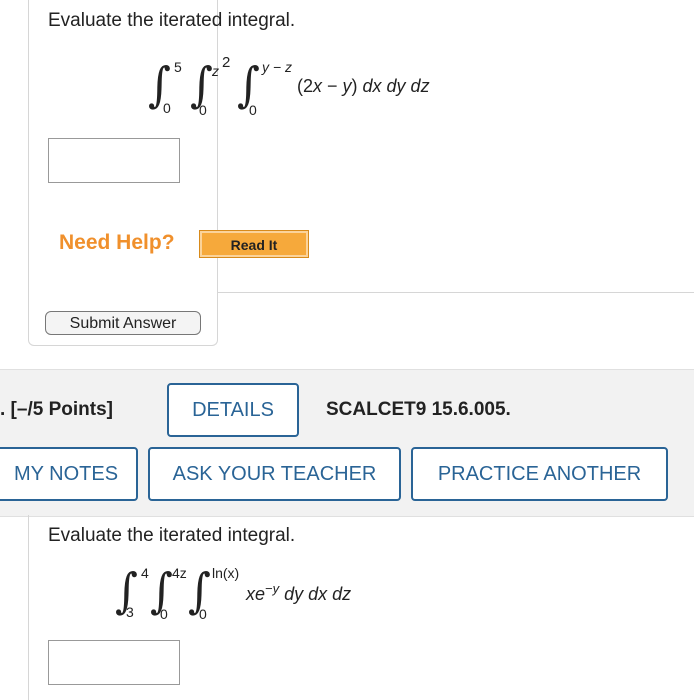 The height and width of the screenshot is (700, 694). What do you see at coordinates (130, 612) in the screenshot?
I see `outer-lower-limit: 3` at bounding box center [130, 612].